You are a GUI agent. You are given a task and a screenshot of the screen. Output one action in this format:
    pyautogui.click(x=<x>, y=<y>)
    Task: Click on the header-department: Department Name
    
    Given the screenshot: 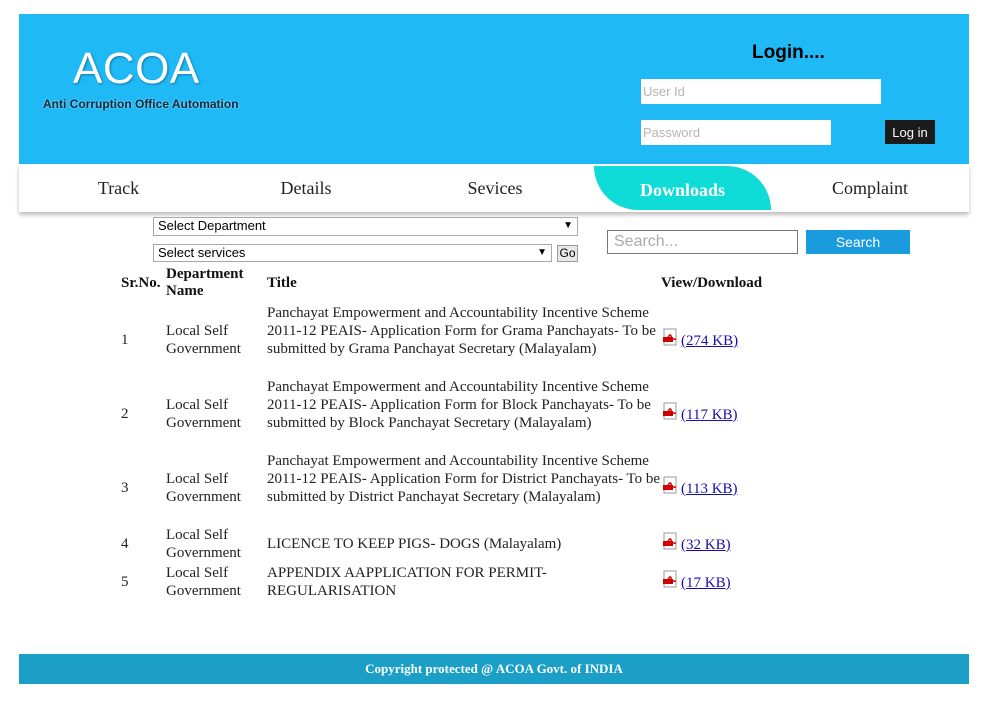 What is the action you would take?
    pyautogui.click(x=205, y=282)
    